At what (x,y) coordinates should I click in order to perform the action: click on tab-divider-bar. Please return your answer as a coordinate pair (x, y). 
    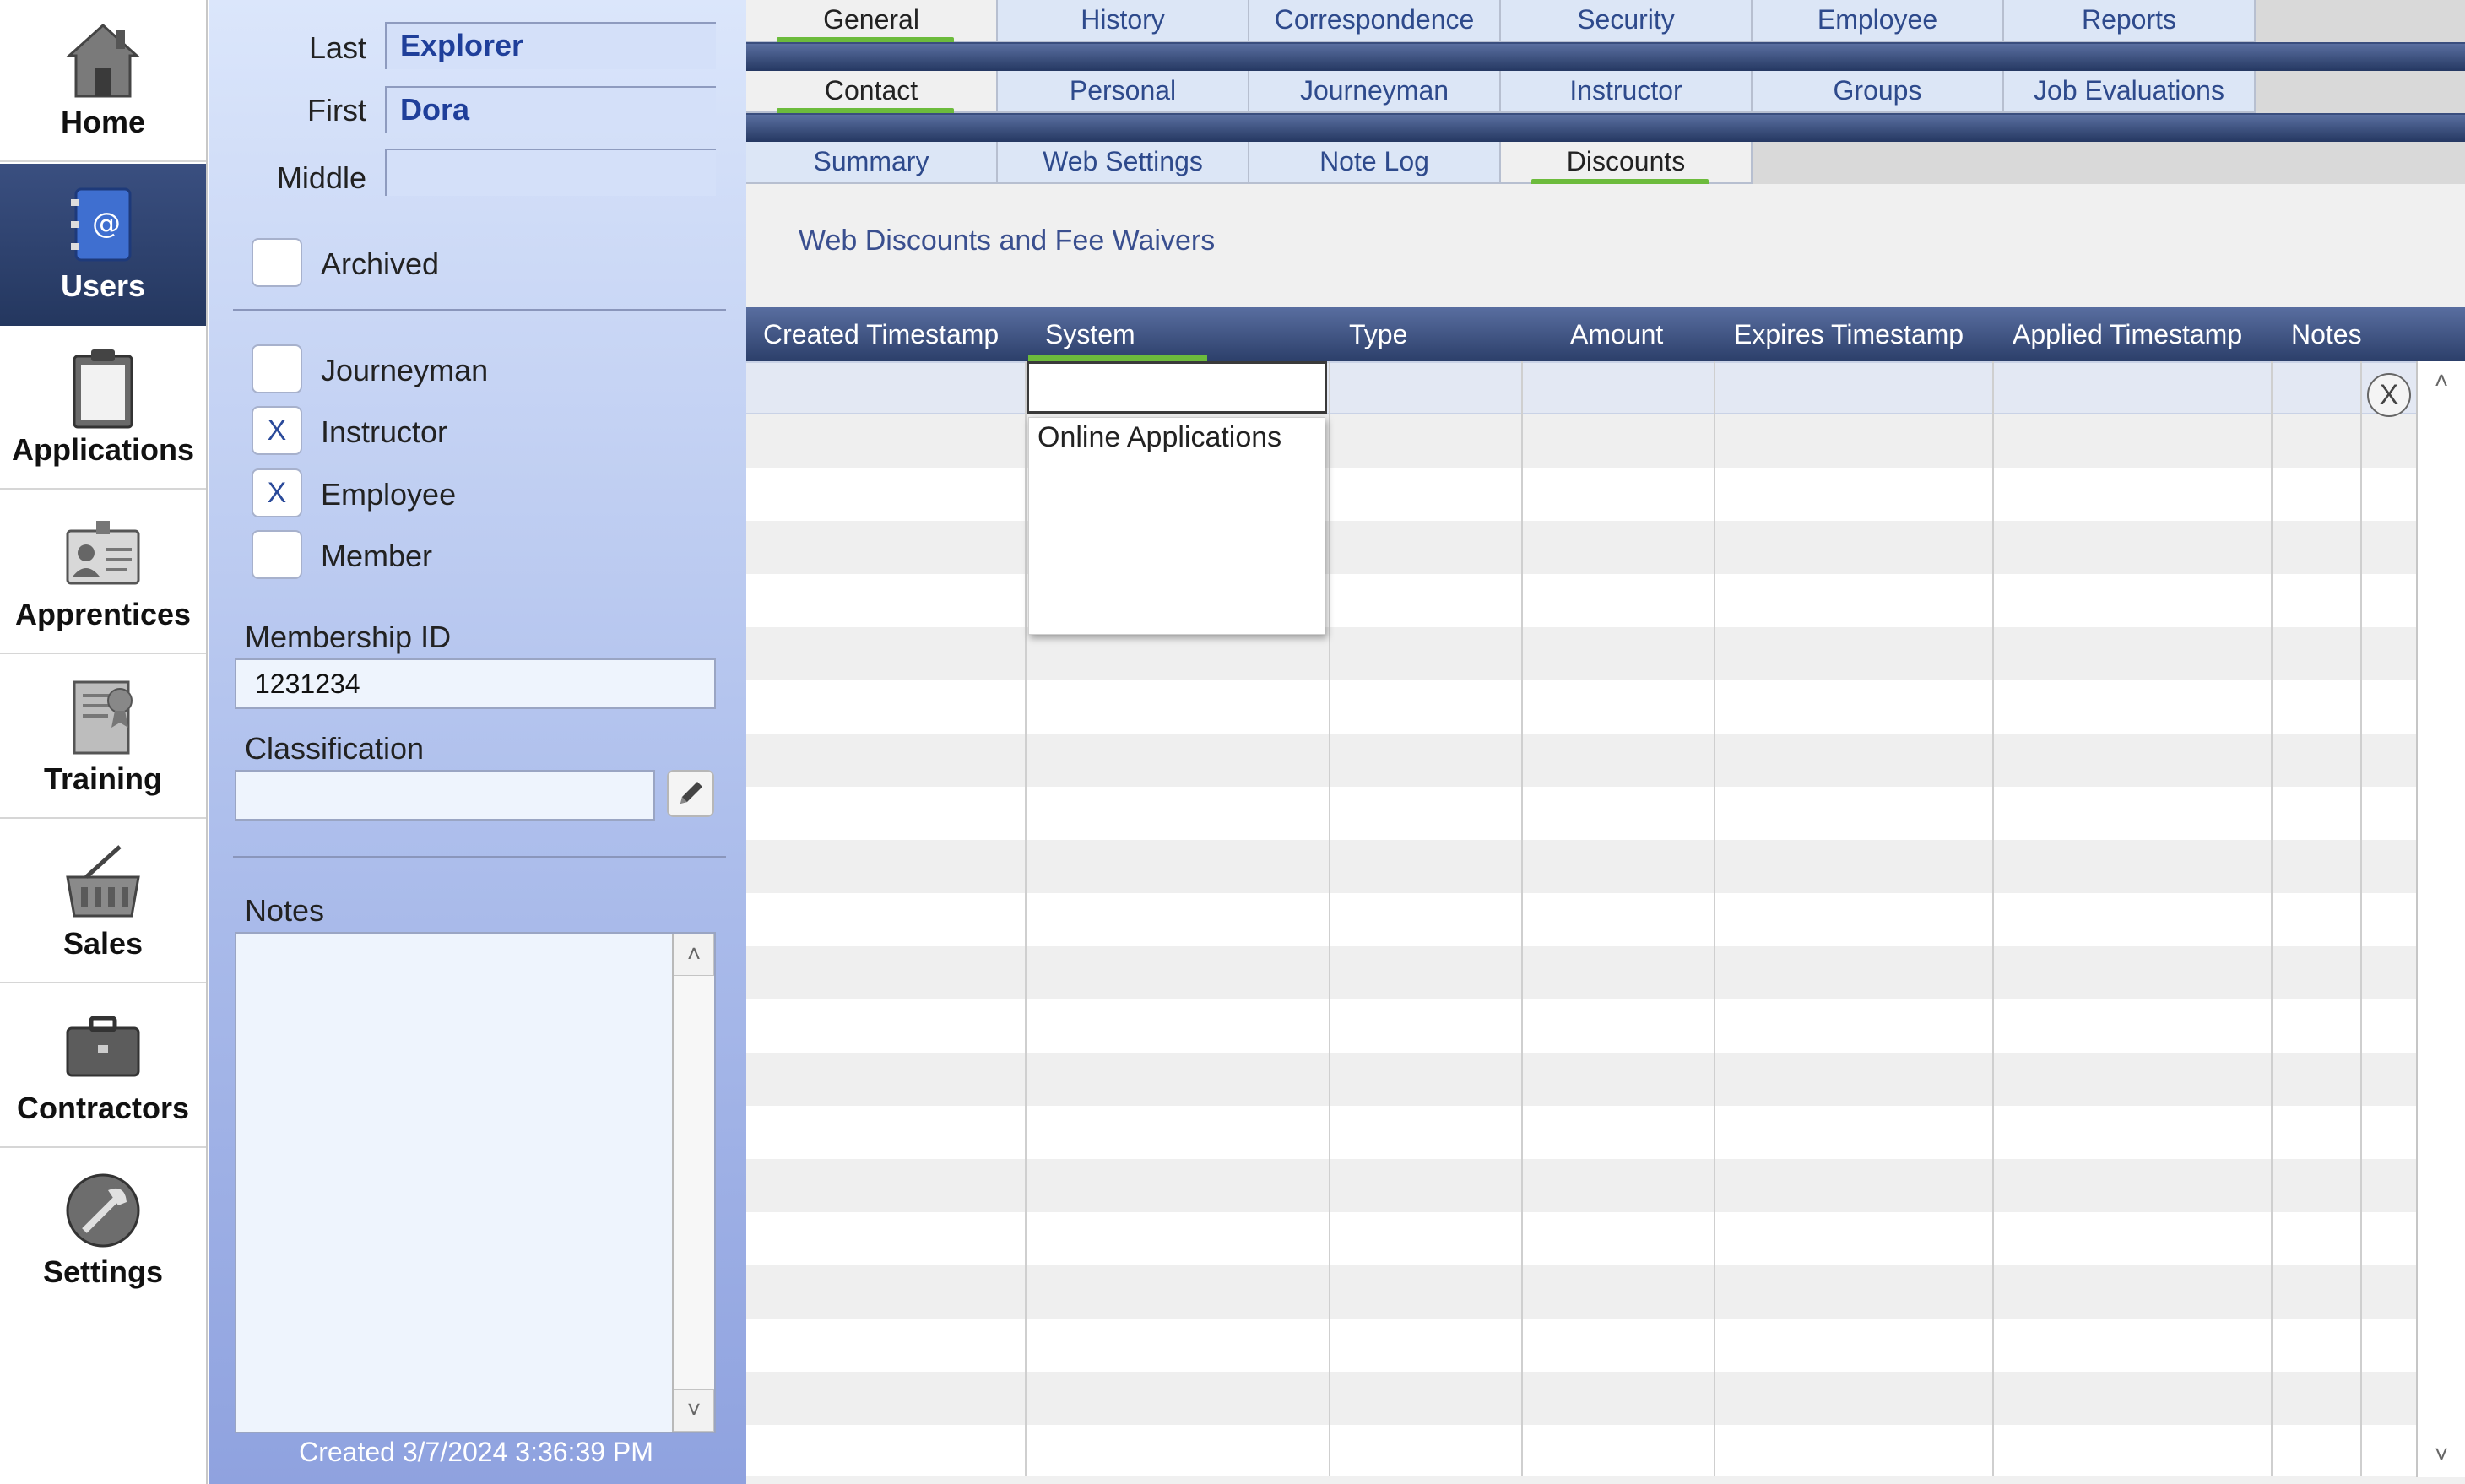
    Looking at the image, I should click on (1605, 127).